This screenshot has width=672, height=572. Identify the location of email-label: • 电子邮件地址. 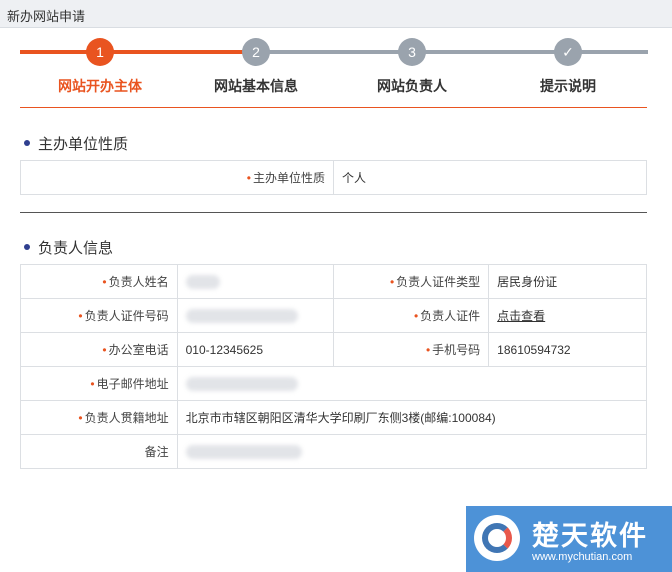
(99, 383).